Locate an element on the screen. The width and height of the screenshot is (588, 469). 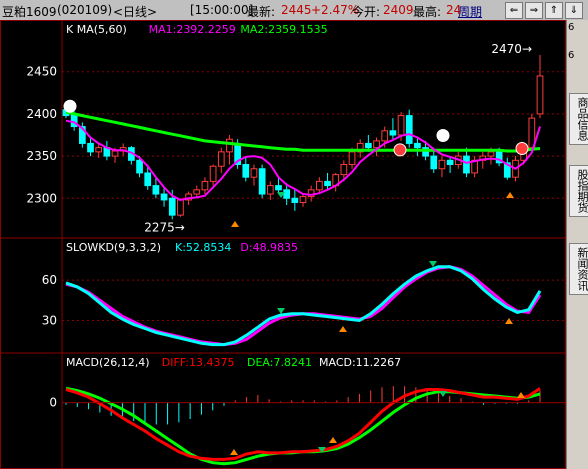
ma60-line is located at coordinates (303, 131).